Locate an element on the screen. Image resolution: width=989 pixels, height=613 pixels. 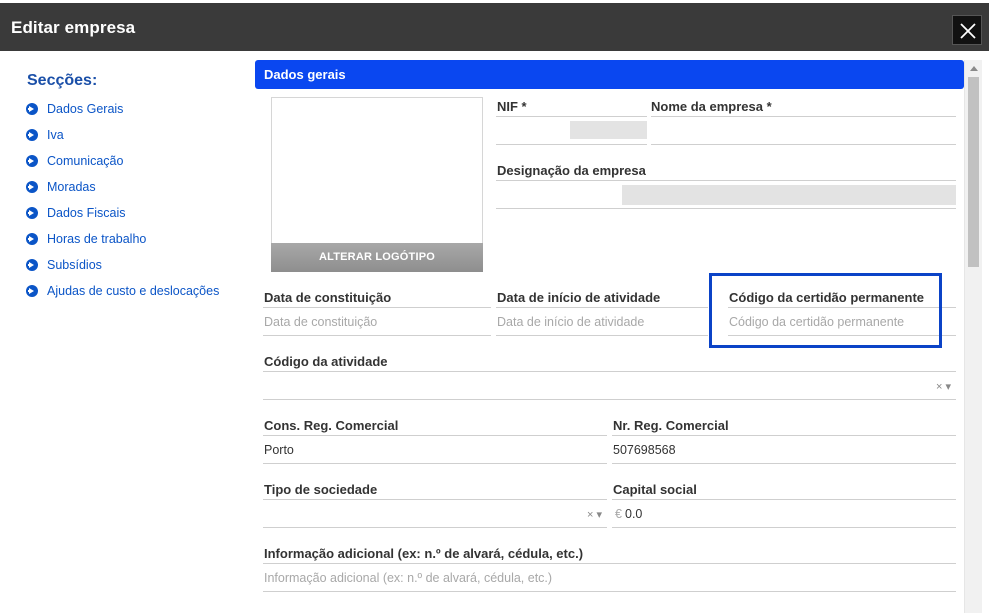
activity-code-select is located at coordinates (609, 399).